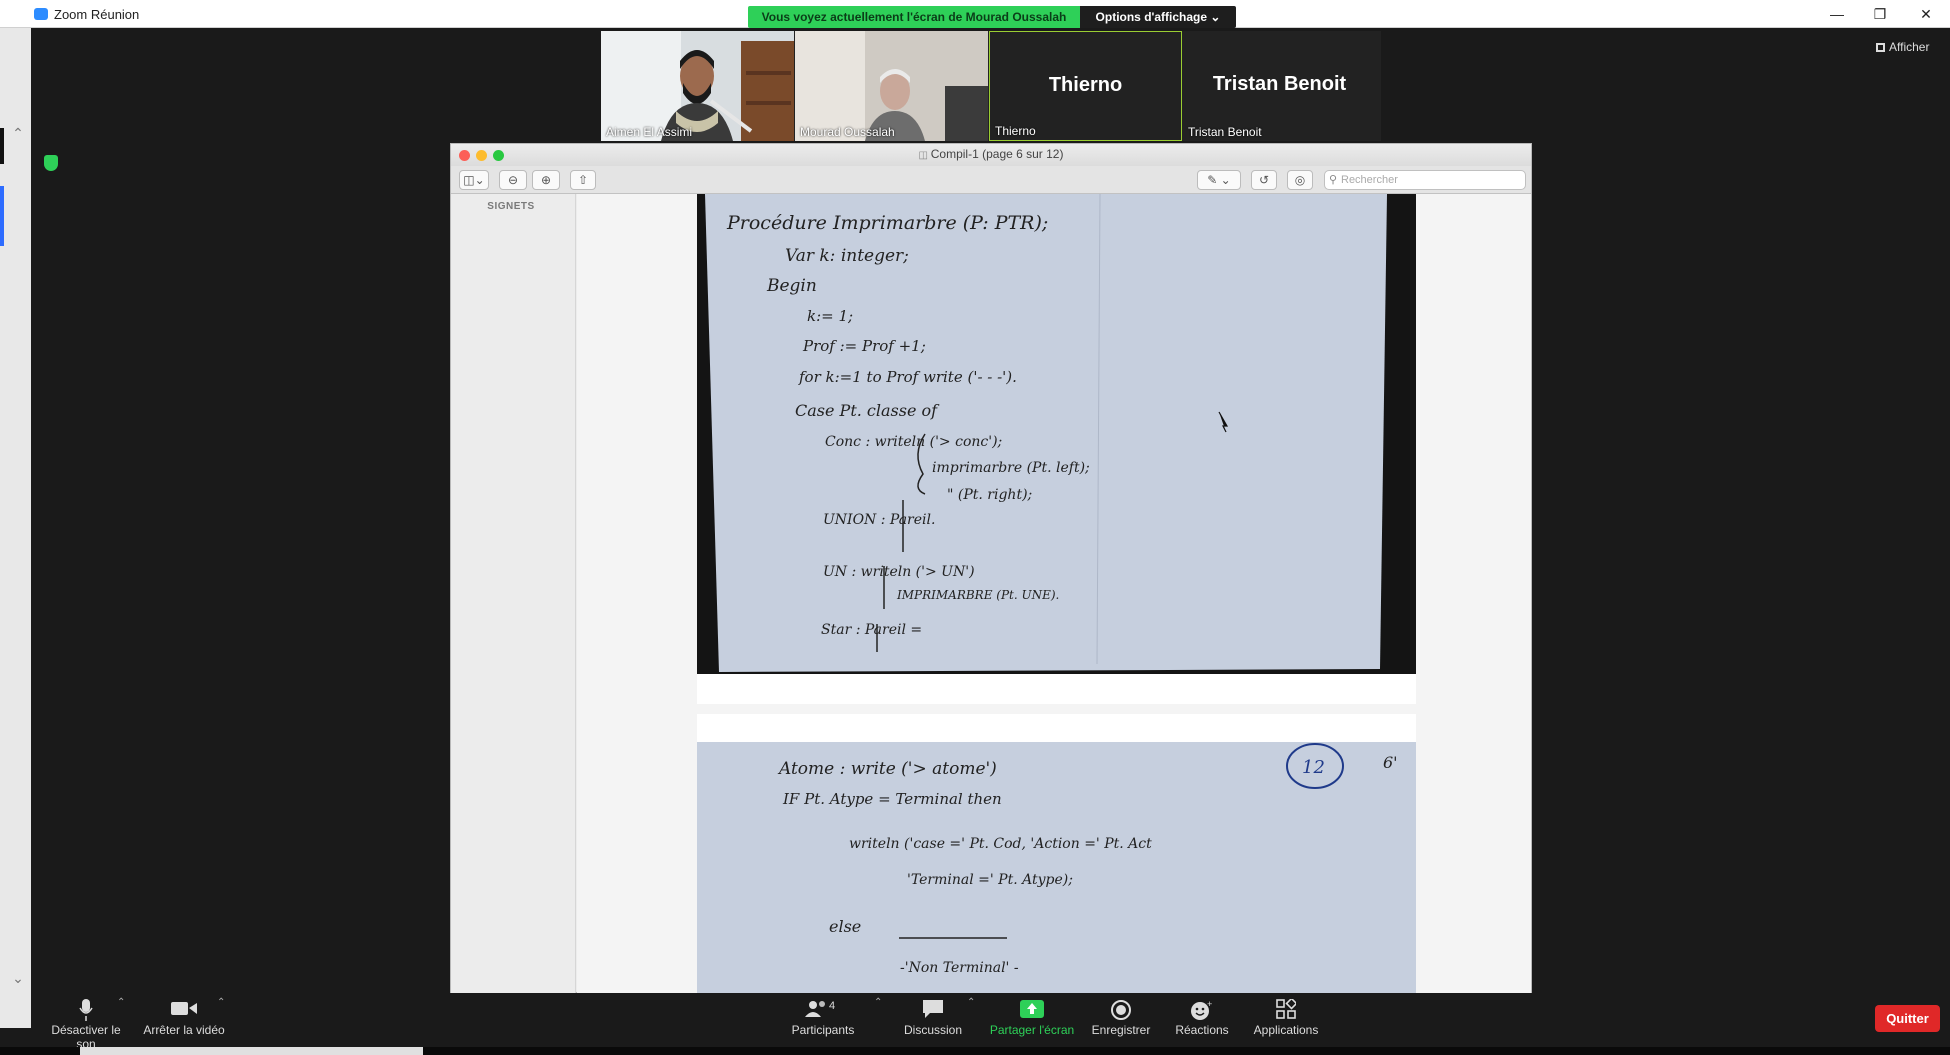  I want to click on document-icon: ◫, so click(924, 155).